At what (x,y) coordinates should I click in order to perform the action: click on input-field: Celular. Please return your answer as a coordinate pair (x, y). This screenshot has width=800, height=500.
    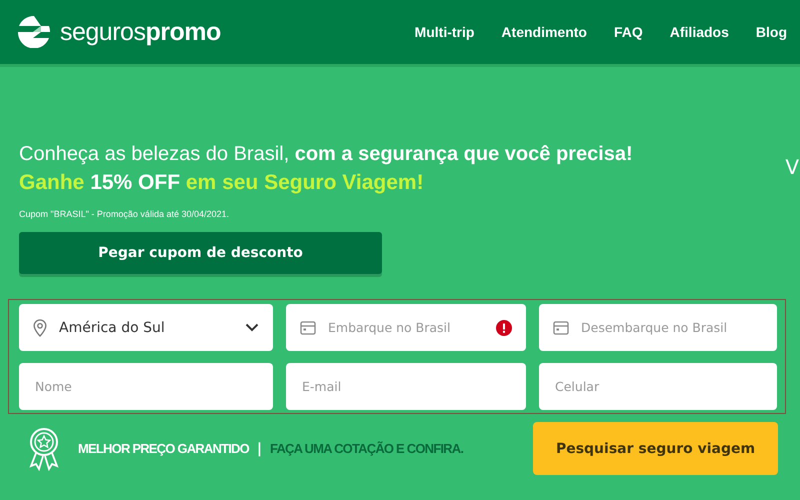
    Looking at the image, I should click on (658, 386).